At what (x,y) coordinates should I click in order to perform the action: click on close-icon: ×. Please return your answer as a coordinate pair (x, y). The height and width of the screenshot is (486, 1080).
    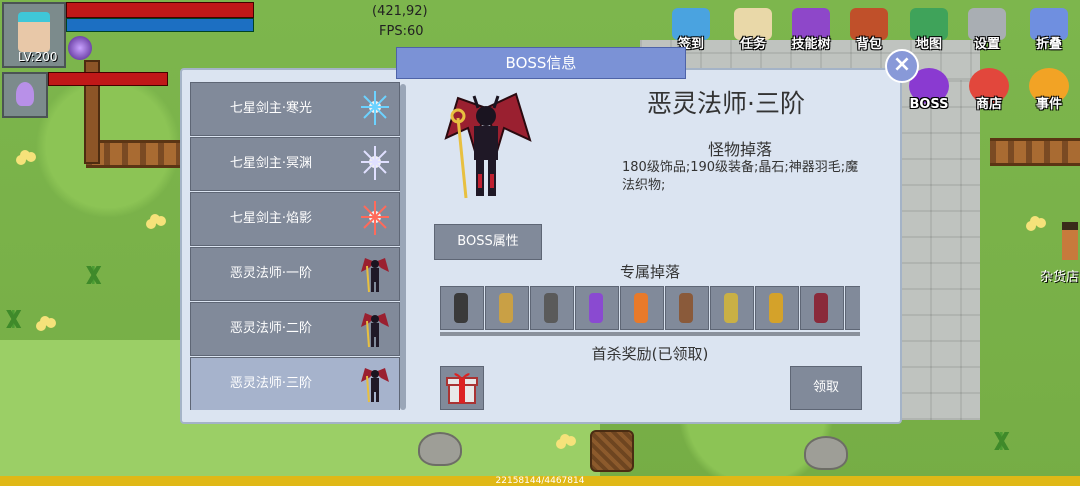
    Looking at the image, I should click on (902, 64).